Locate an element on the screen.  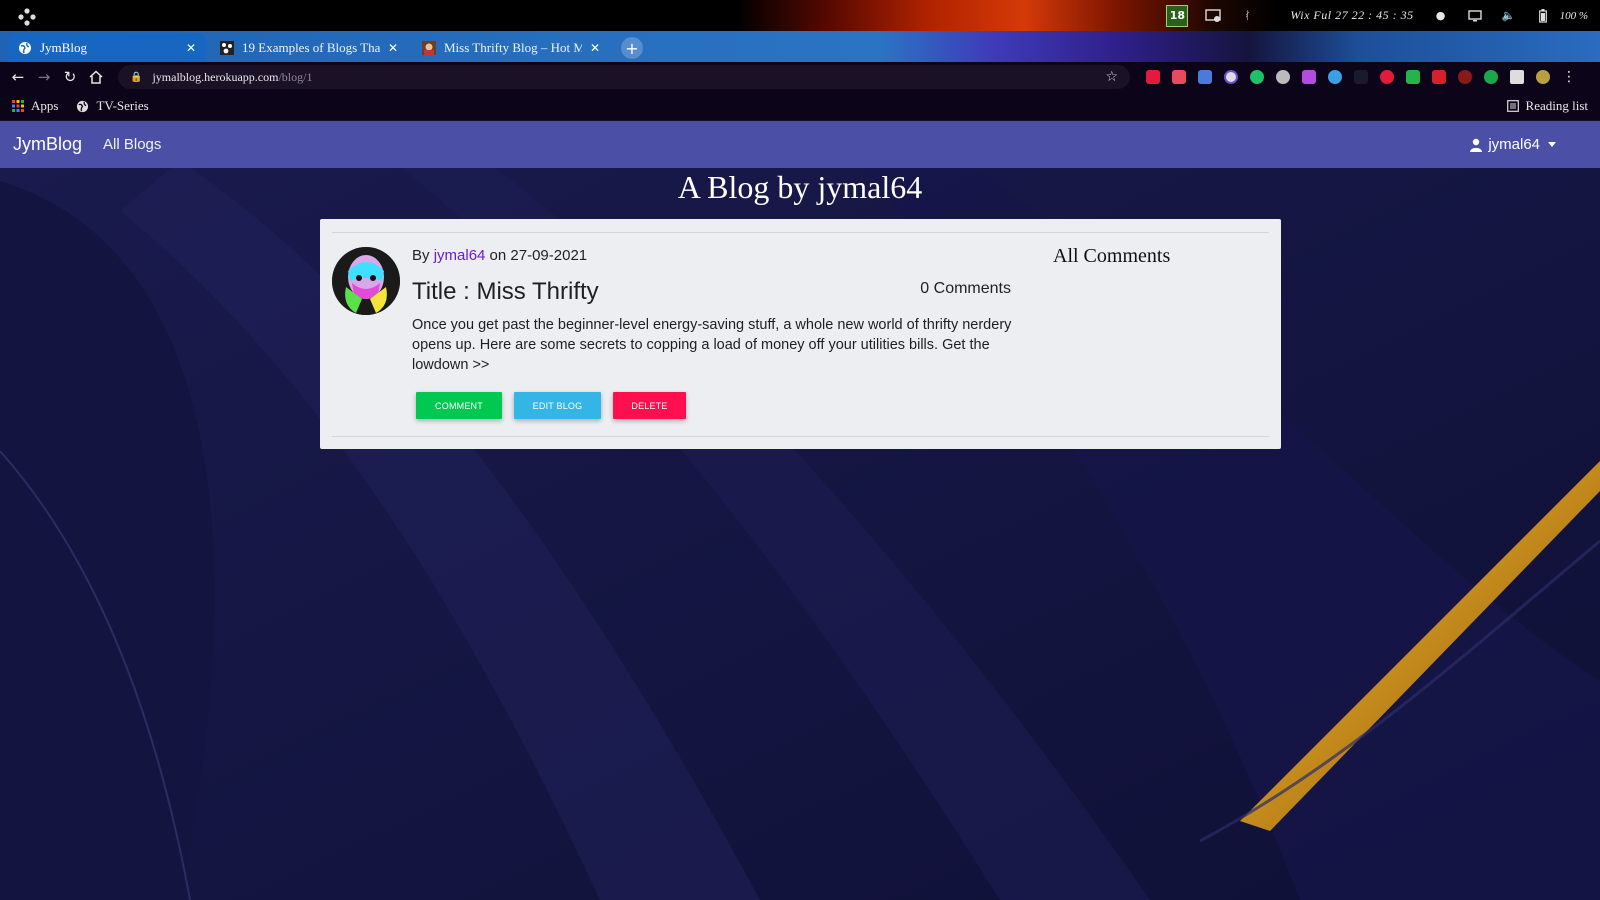
extension-translate-icon is located at coordinates (1205, 77).